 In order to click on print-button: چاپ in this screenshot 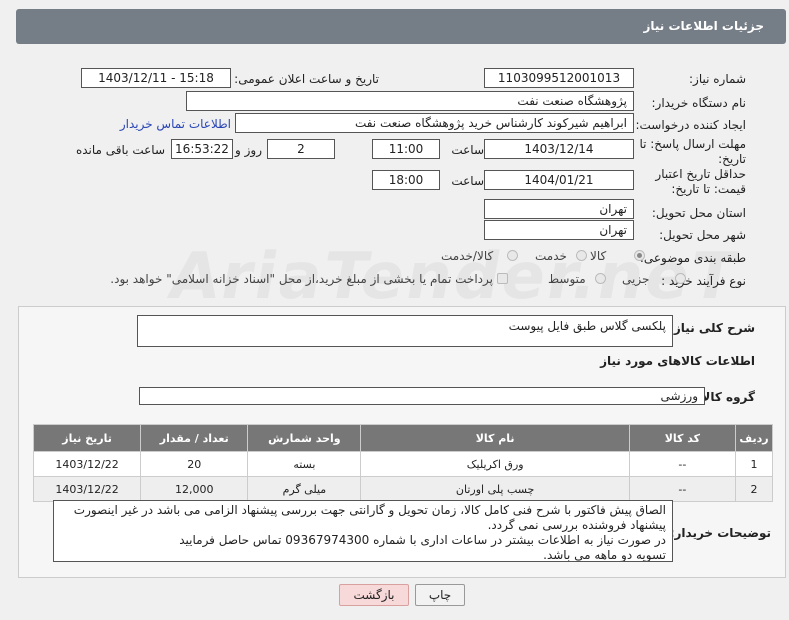, I will do `click(440, 595)`.